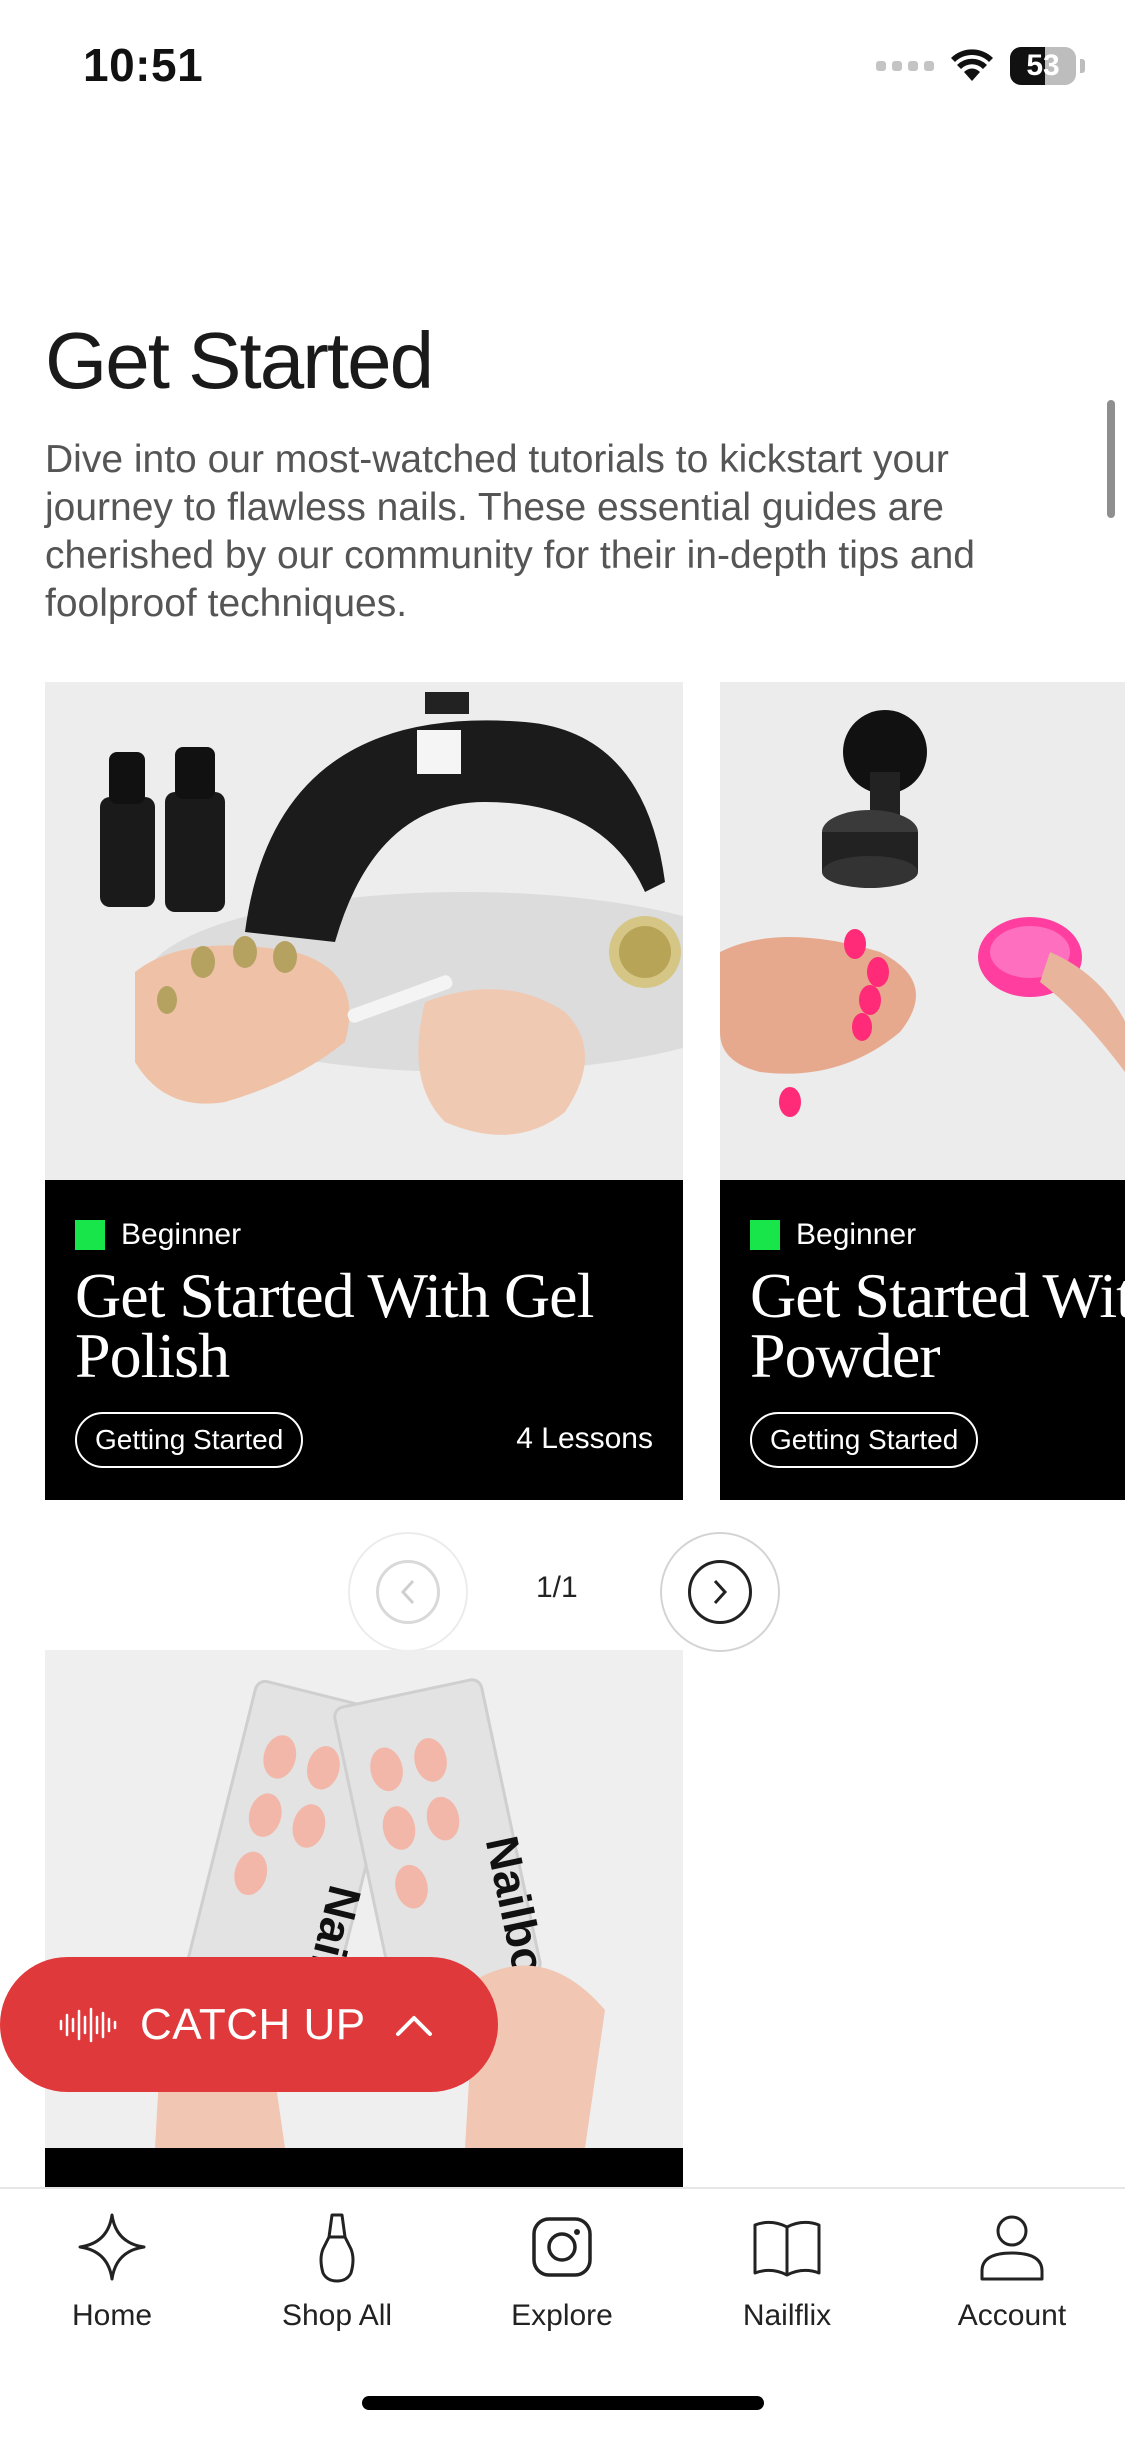  I want to click on chevron-up-icon, so click(413, 2025).